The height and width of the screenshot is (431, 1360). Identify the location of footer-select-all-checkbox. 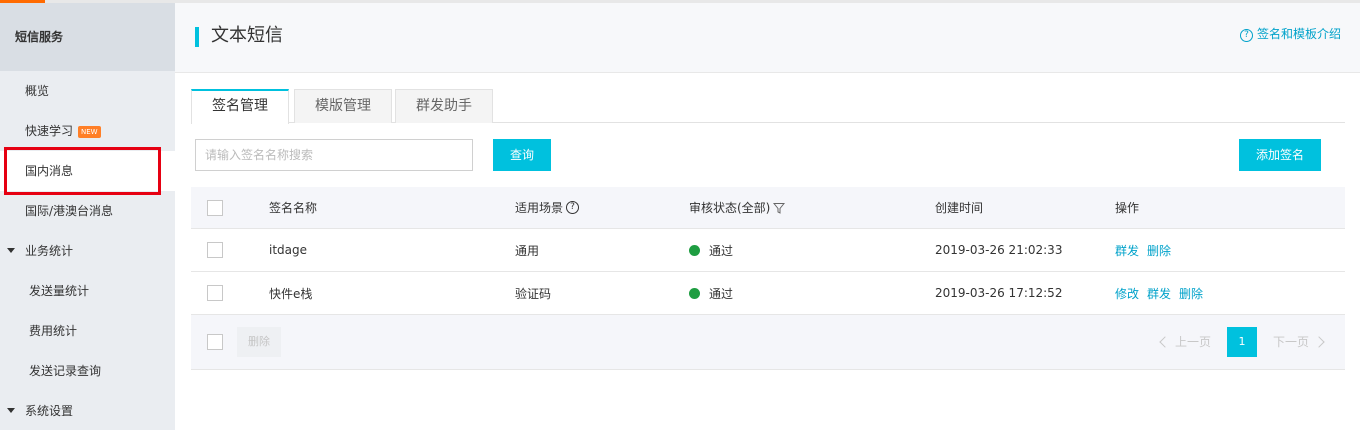
(215, 342).